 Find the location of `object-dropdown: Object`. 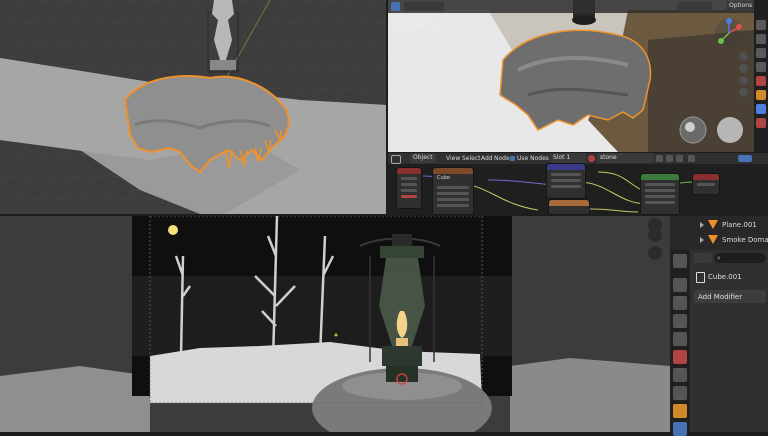

object-dropdown: Object is located at coordinates (423, 158).